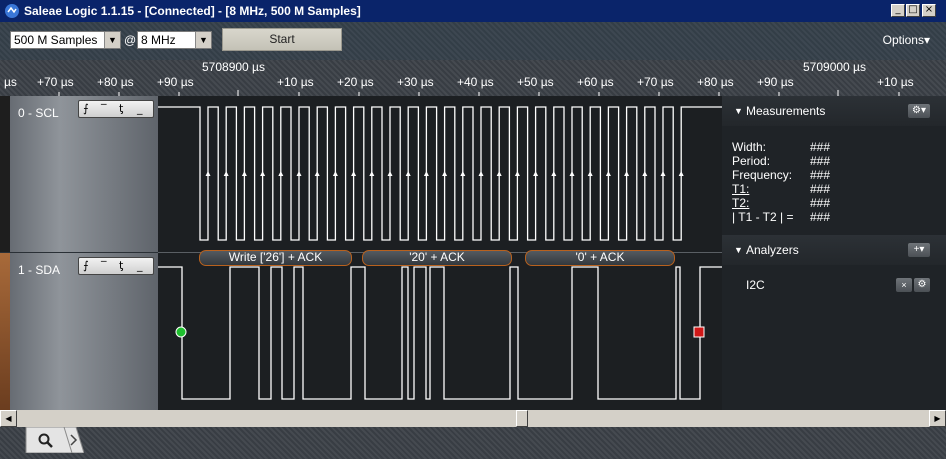  I want to click on scl-clock-markers, so click(444, 173).